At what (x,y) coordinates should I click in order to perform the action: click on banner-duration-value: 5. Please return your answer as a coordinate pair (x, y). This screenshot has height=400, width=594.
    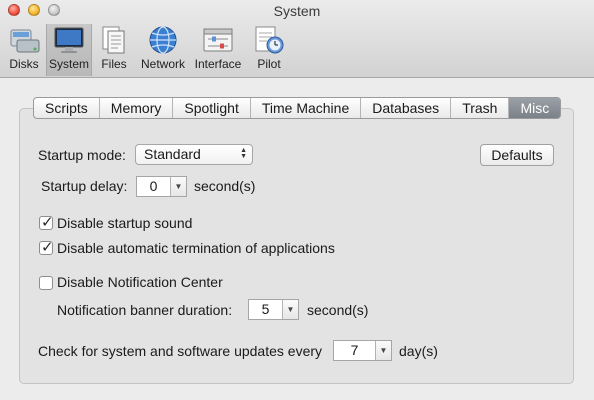
    Looking at the image, I should click on (265, 309).